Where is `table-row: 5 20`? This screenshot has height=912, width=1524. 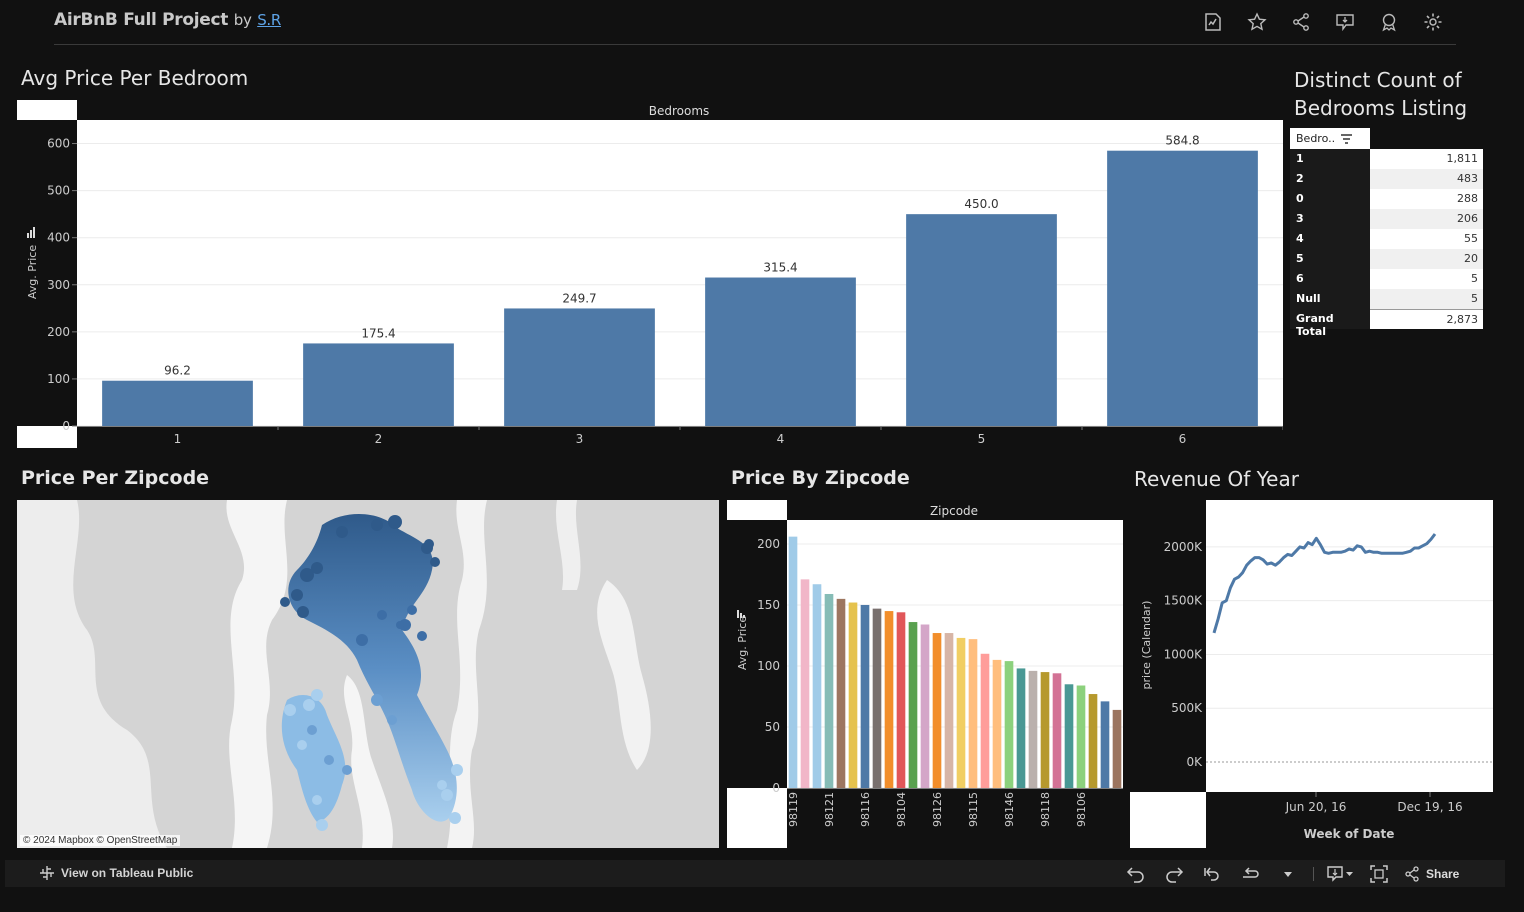 table-row: 5 20 is located at coordinates (1386, 259).